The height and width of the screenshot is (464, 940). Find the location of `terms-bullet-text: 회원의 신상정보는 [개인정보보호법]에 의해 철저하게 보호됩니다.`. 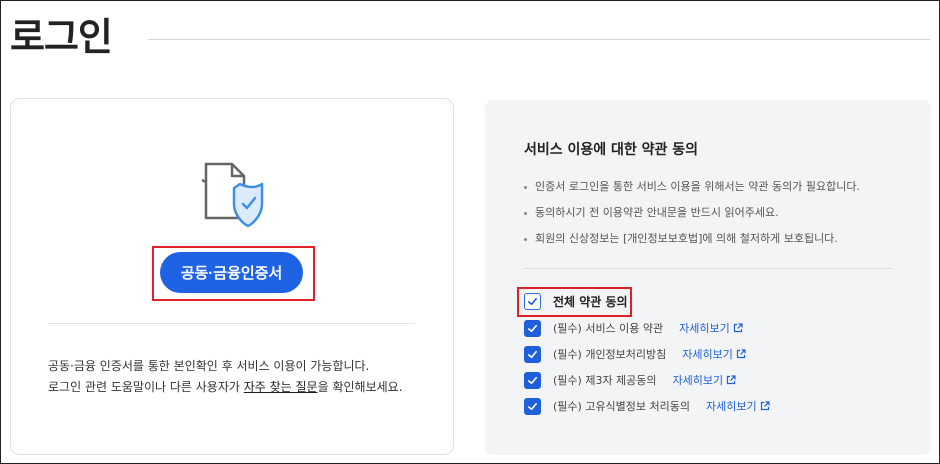

terms-bullet-text: 회원의 신상정보는 [개인정보보호법]에 의해 철저하게 보호됩니다. is located at coordinates (686, 238).